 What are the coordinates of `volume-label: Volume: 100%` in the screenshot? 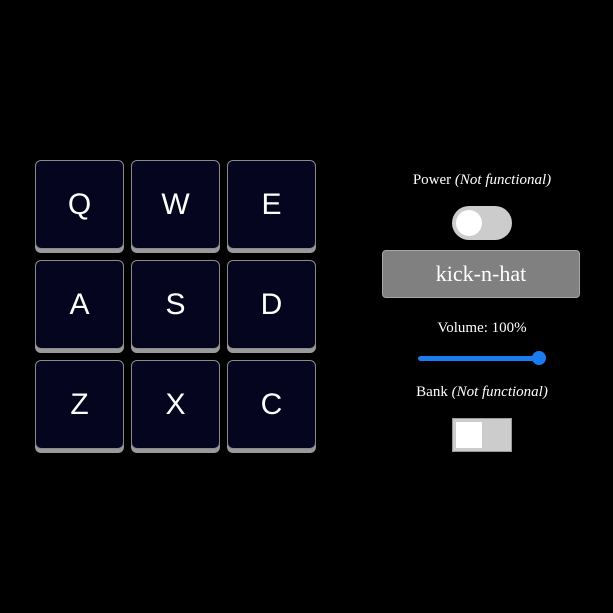 It's located at (482, 328).